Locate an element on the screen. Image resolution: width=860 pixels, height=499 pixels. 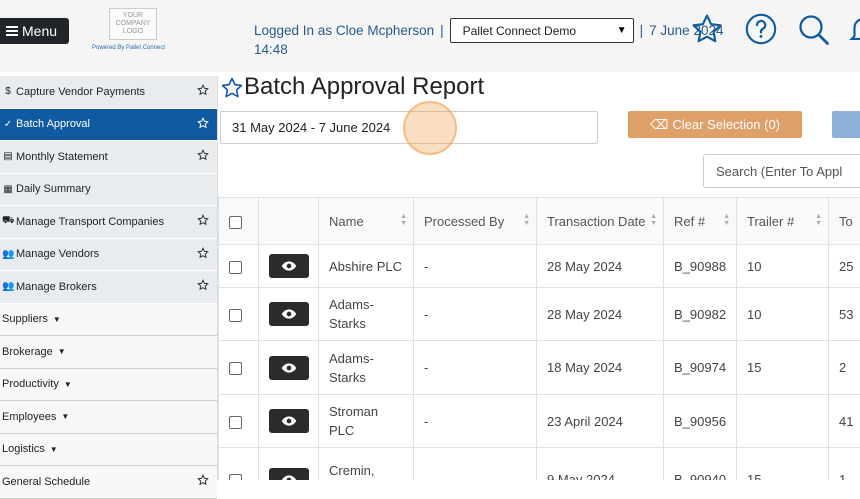
action-button is located at coordinates (846, 124).